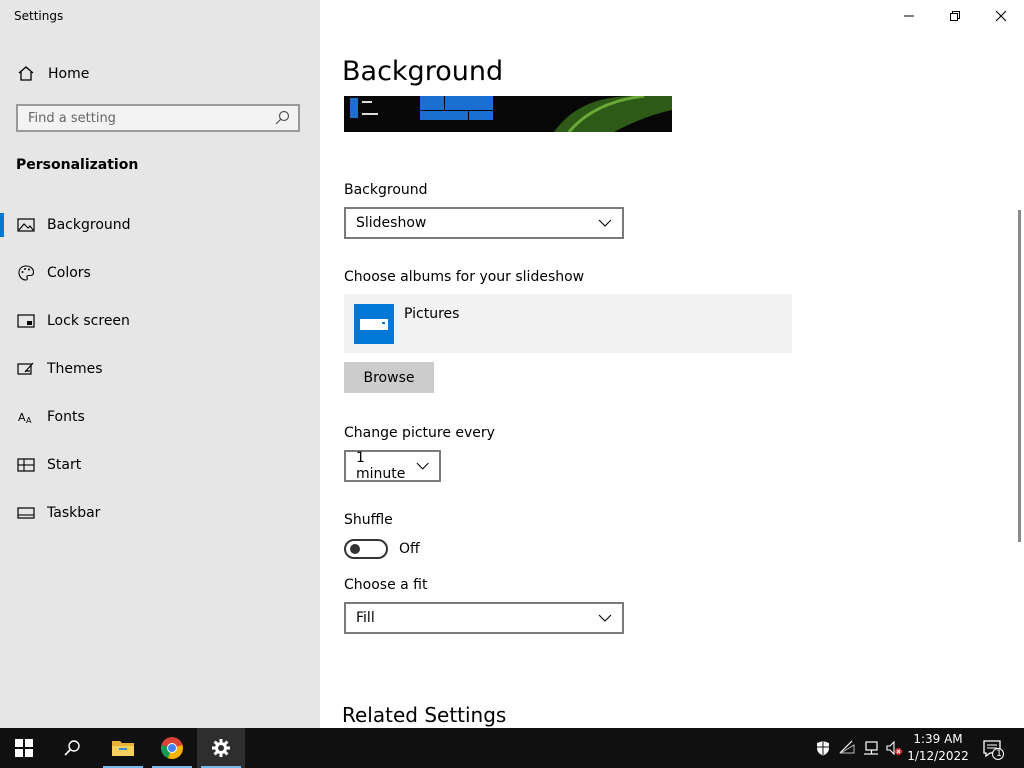 Image resolution: width=1024 pixels, height=768 pixels. I want to click on folder-tile, so click(374, 324).